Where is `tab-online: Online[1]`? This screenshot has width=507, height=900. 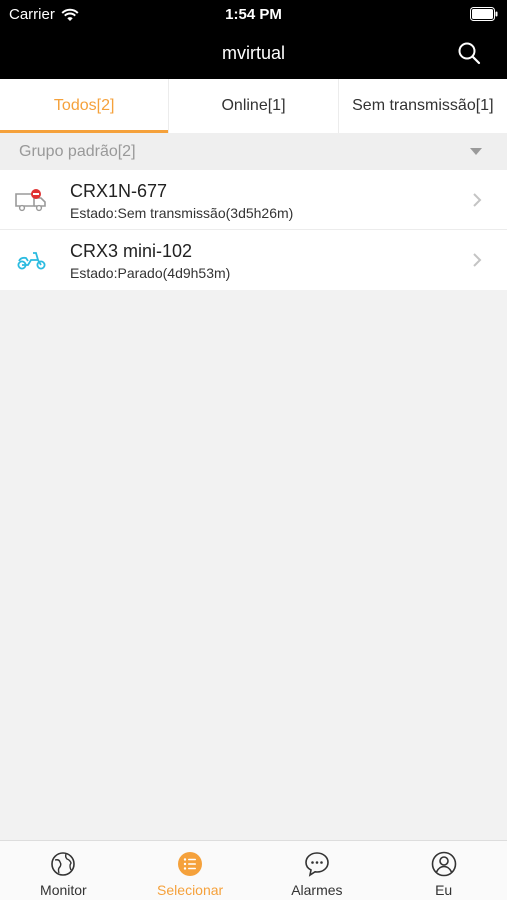 tab-online: Online[1] is located at coordinates (254, 106).